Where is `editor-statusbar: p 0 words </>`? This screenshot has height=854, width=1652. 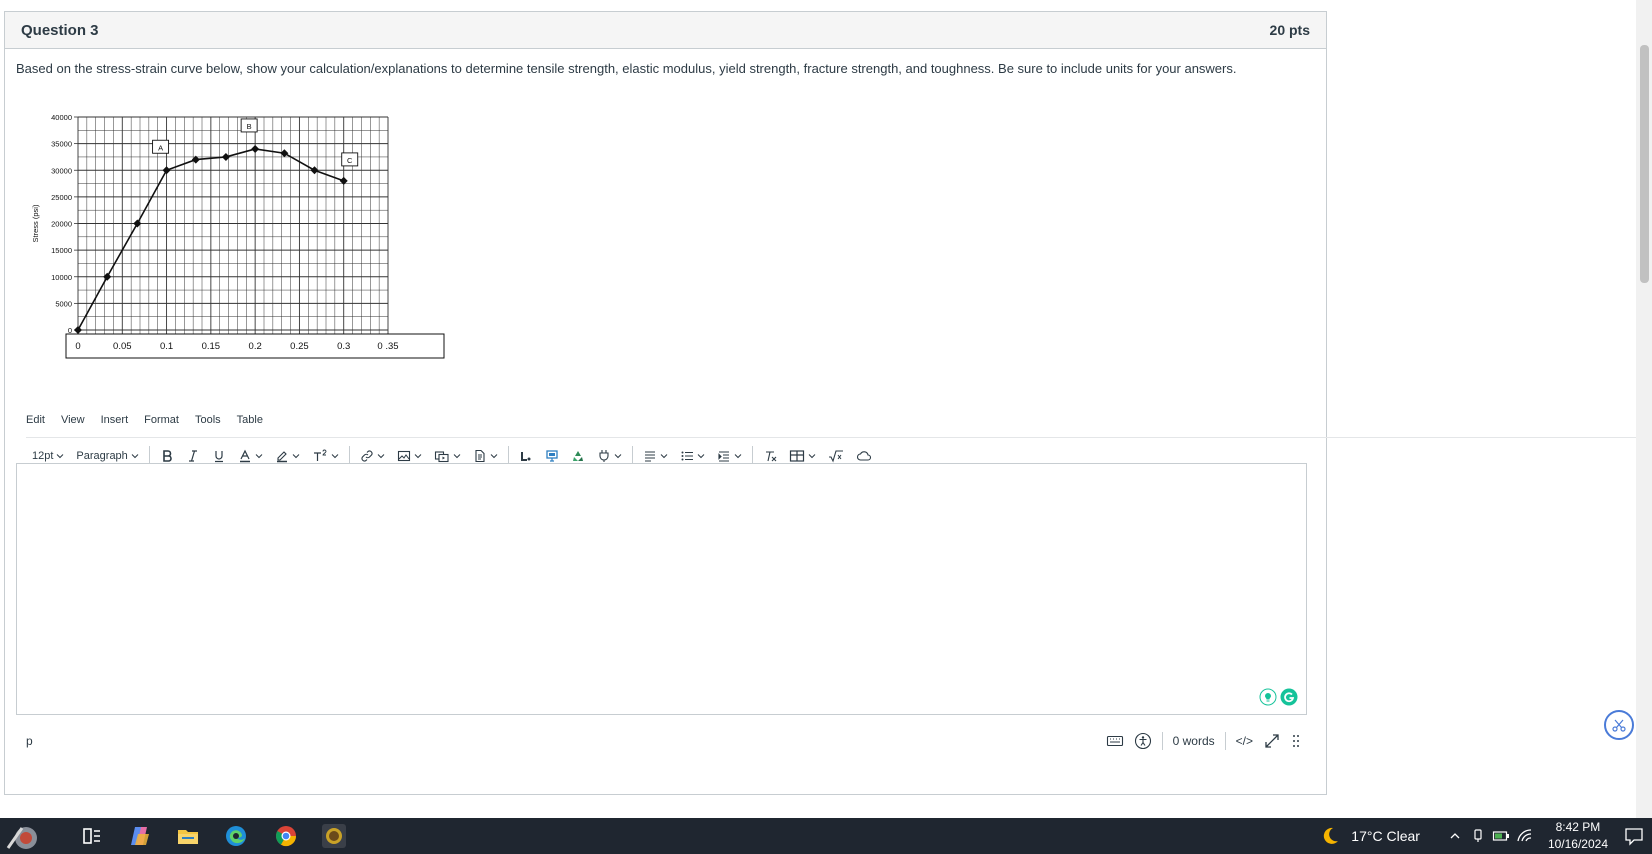 editor-statusbar: p 0 words </> is located at coordinates (661, 741).